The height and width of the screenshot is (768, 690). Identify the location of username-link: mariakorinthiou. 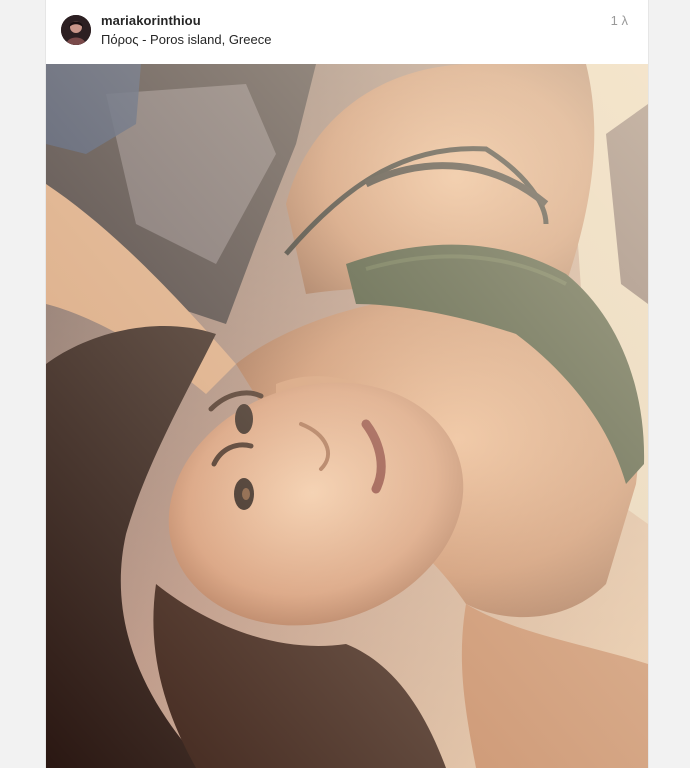
(151, 20).